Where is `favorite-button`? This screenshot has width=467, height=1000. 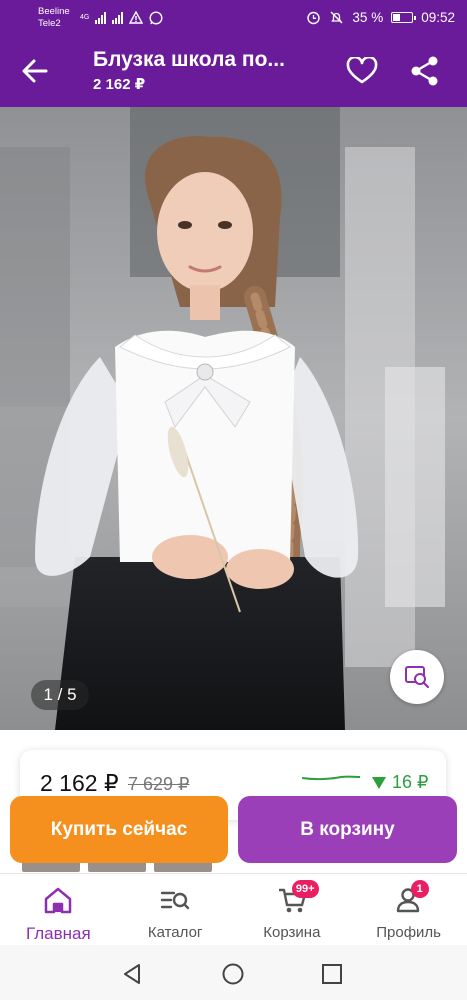 favorite-button is located at coordinates (362, 70).